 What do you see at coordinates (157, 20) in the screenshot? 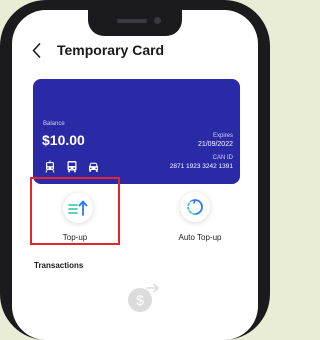
I see `front-camera` at bounding box center [157, 20].